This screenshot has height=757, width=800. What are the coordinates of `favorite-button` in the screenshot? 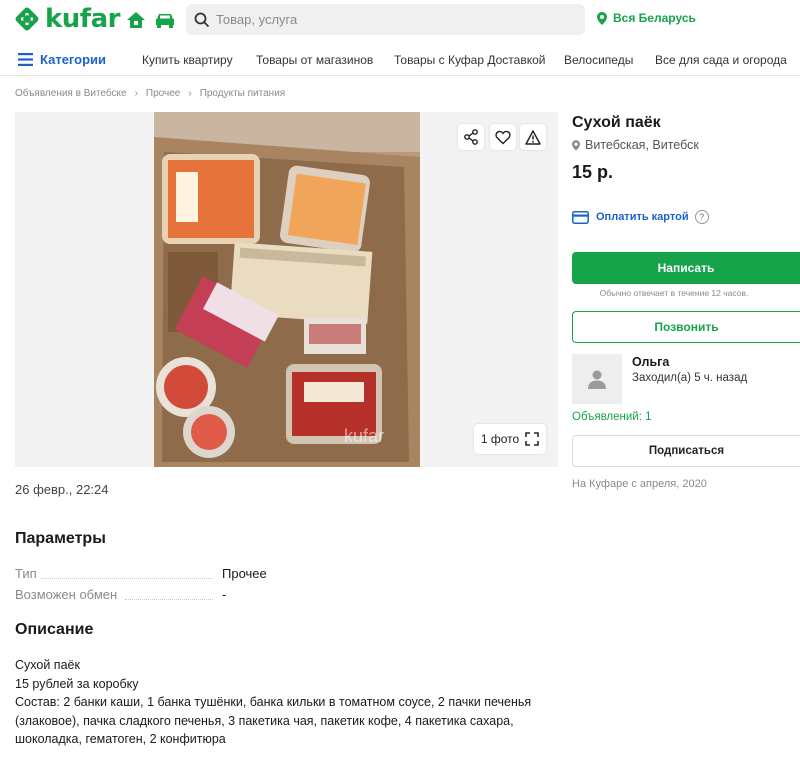 It's located at (503, 137).